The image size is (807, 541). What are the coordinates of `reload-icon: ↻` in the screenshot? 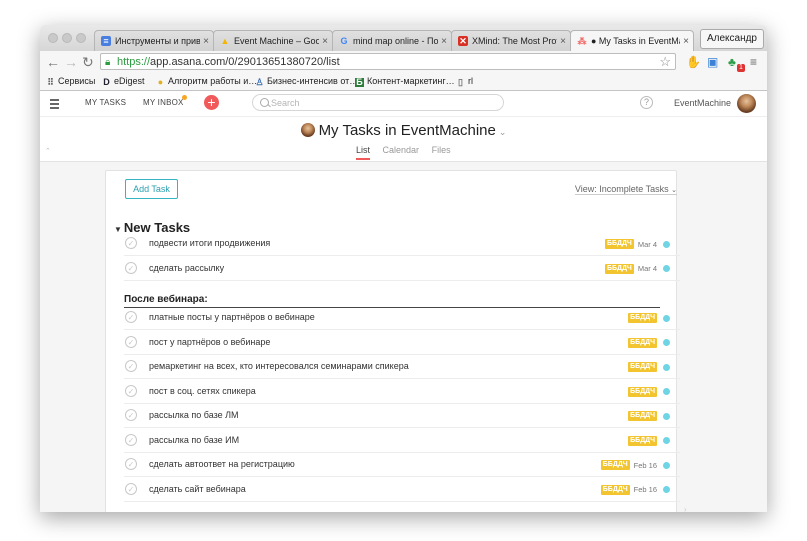 It's located at (88, 62).